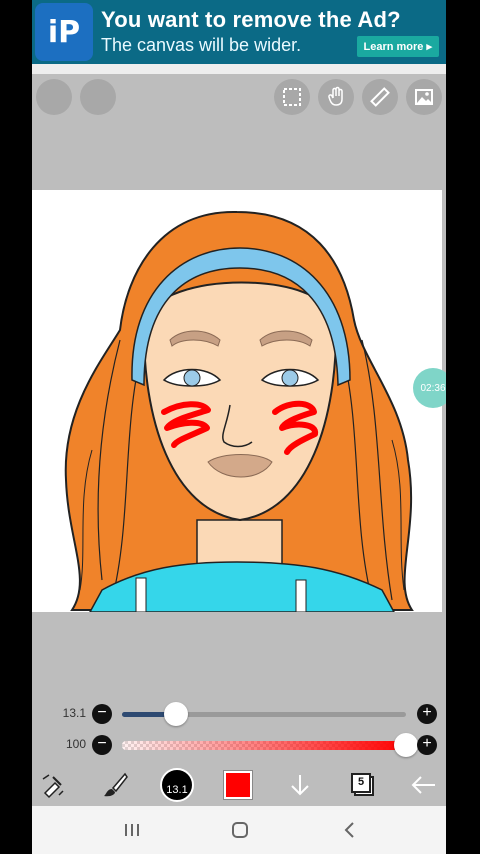  I want to click on opacity-slider, so click(270, 745).